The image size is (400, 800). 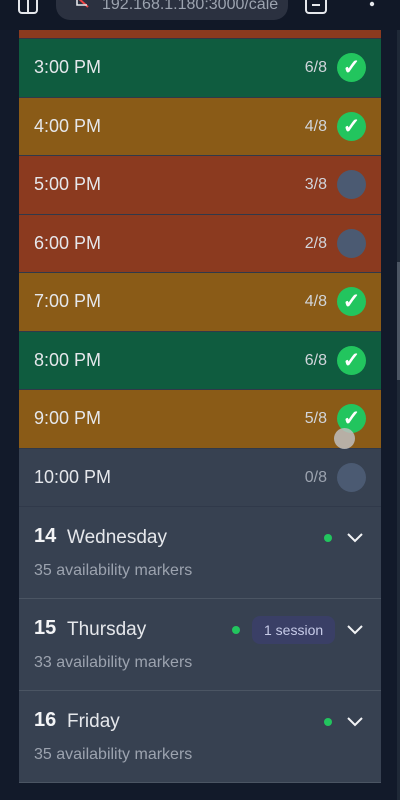 What do you see at coordinates (315, 184) in the screenshot?
I see `slot-count: 3/8` at bounding box center [315, 184].